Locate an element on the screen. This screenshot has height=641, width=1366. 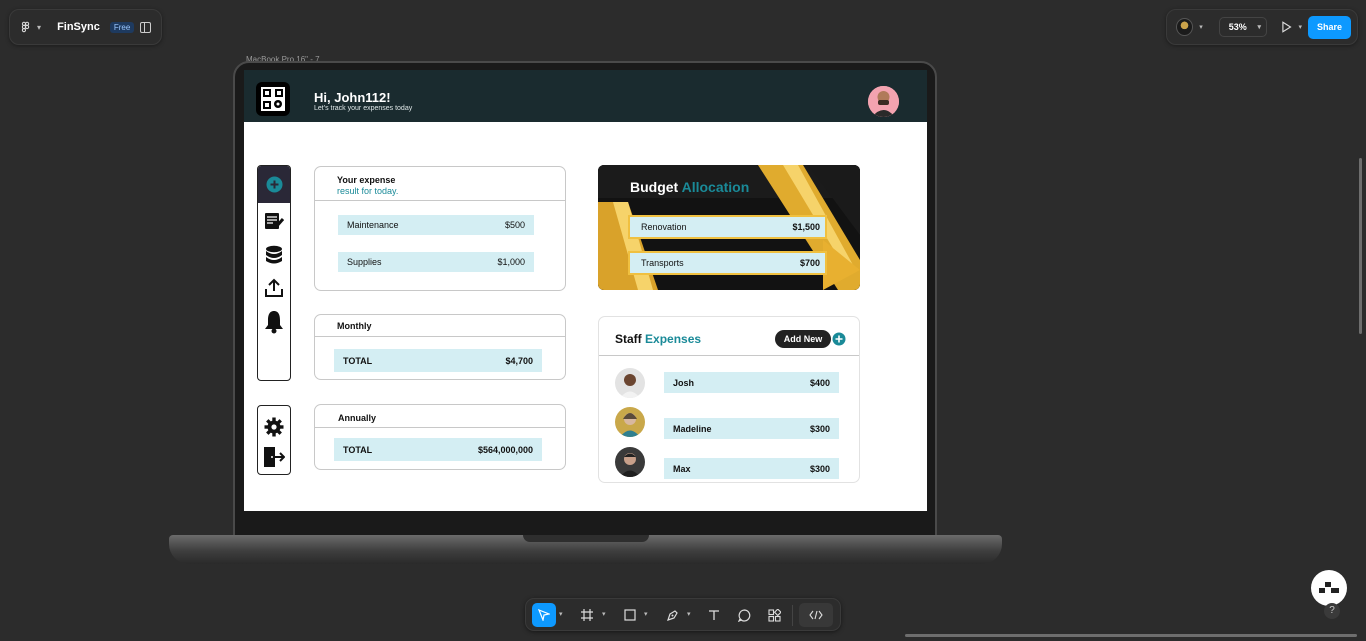
move-icon is located at coordinates (544, 615).